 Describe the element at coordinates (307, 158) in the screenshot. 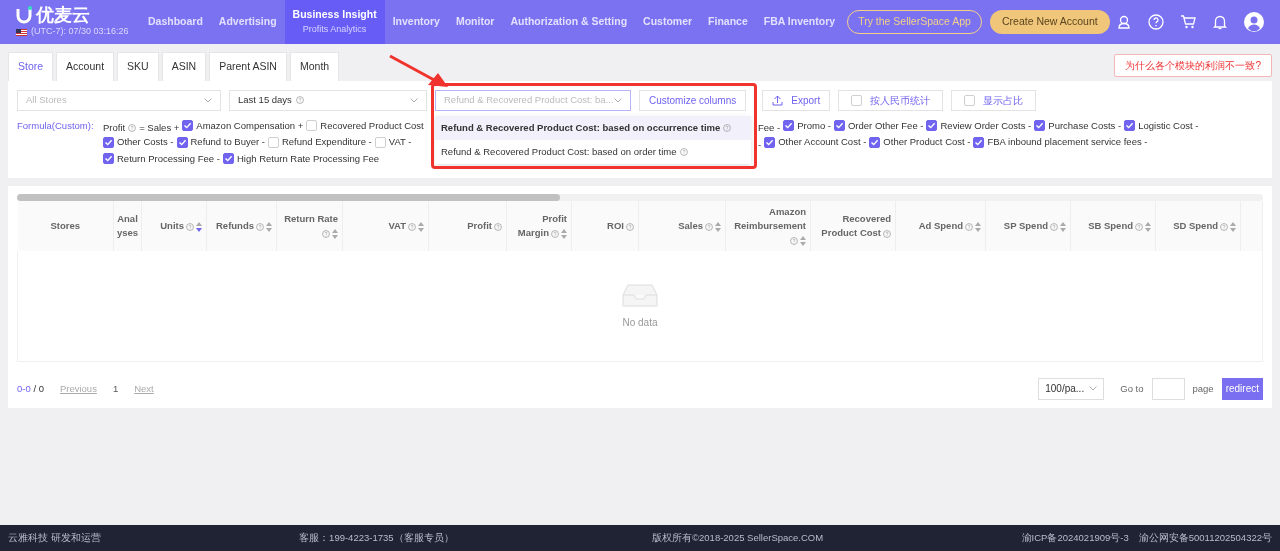

I see `formula-term: High Return Rate Processing Fee` at that location.